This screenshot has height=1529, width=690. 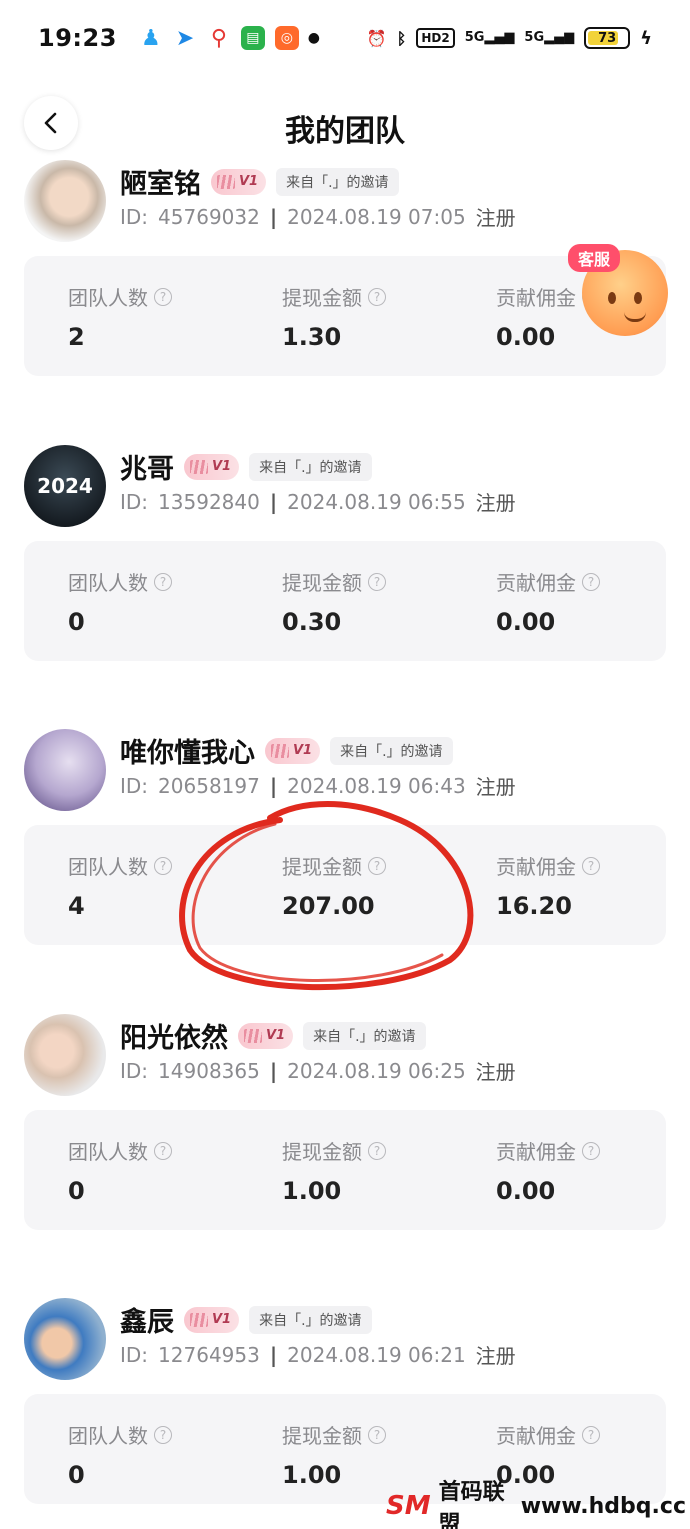 What do you see at coordinates (408, 1506) in the screenshot?
I see `watermark-logo: SM` at bounding box center [408, 1506].